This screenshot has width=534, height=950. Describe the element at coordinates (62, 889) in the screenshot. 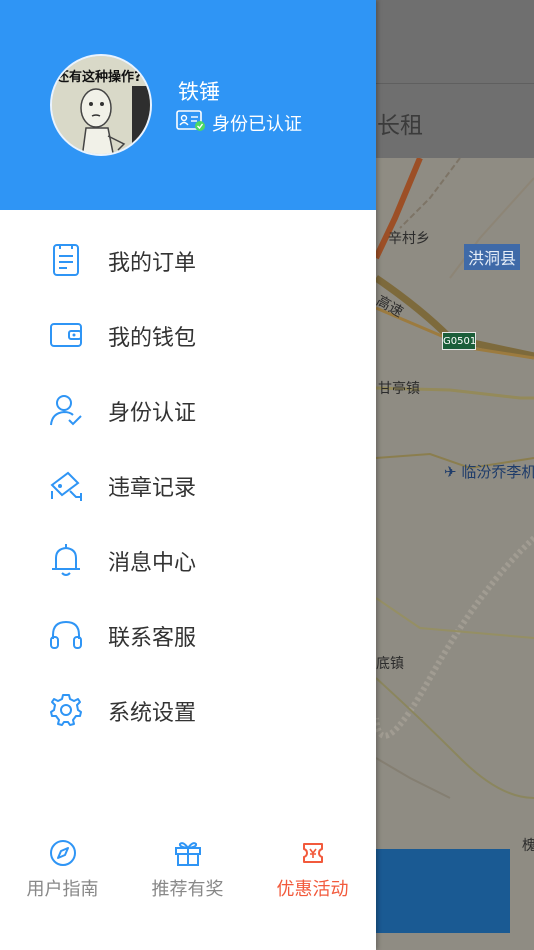

I see `user-guide-label: 用户指南` at that location.